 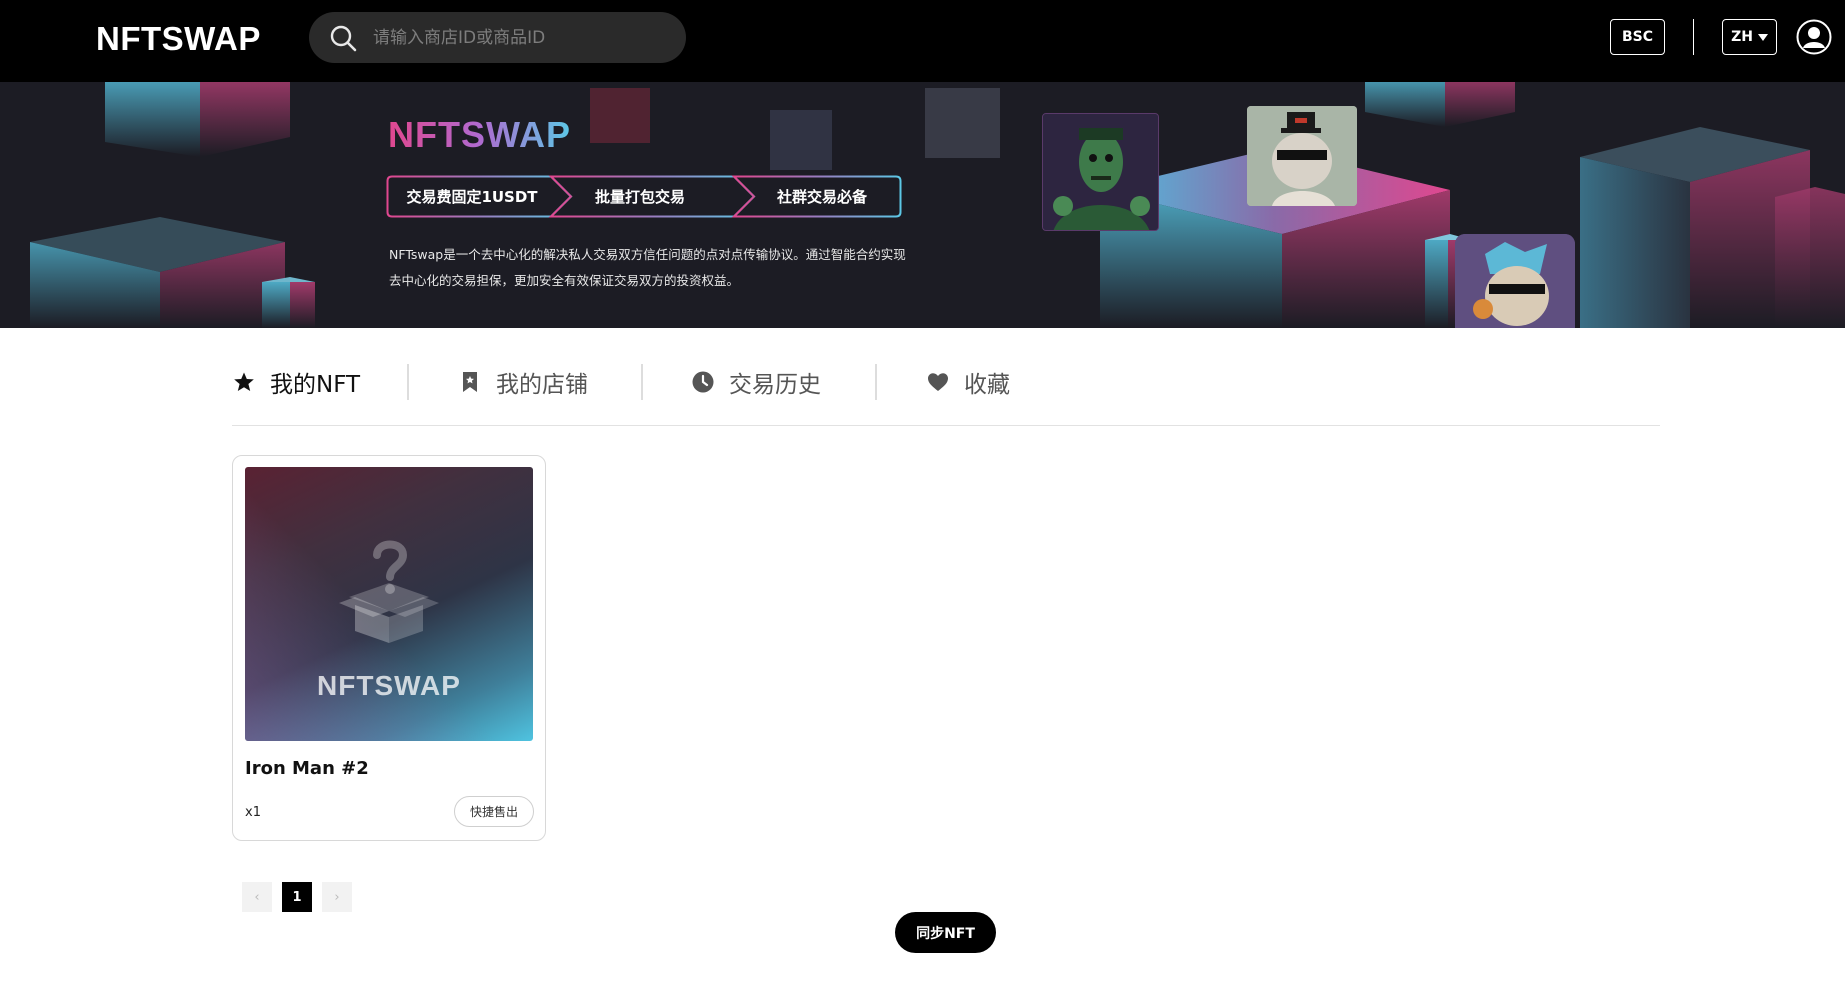 I want to click on chevron-down-icon, so click(x=1762, y=37).